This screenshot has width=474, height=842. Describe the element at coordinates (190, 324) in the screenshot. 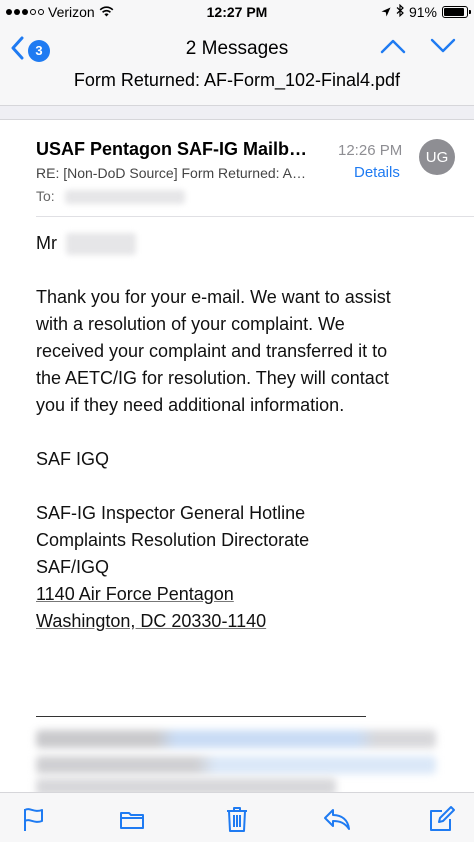

I see `body-line: with a resolution of your complaint. We` at that location.